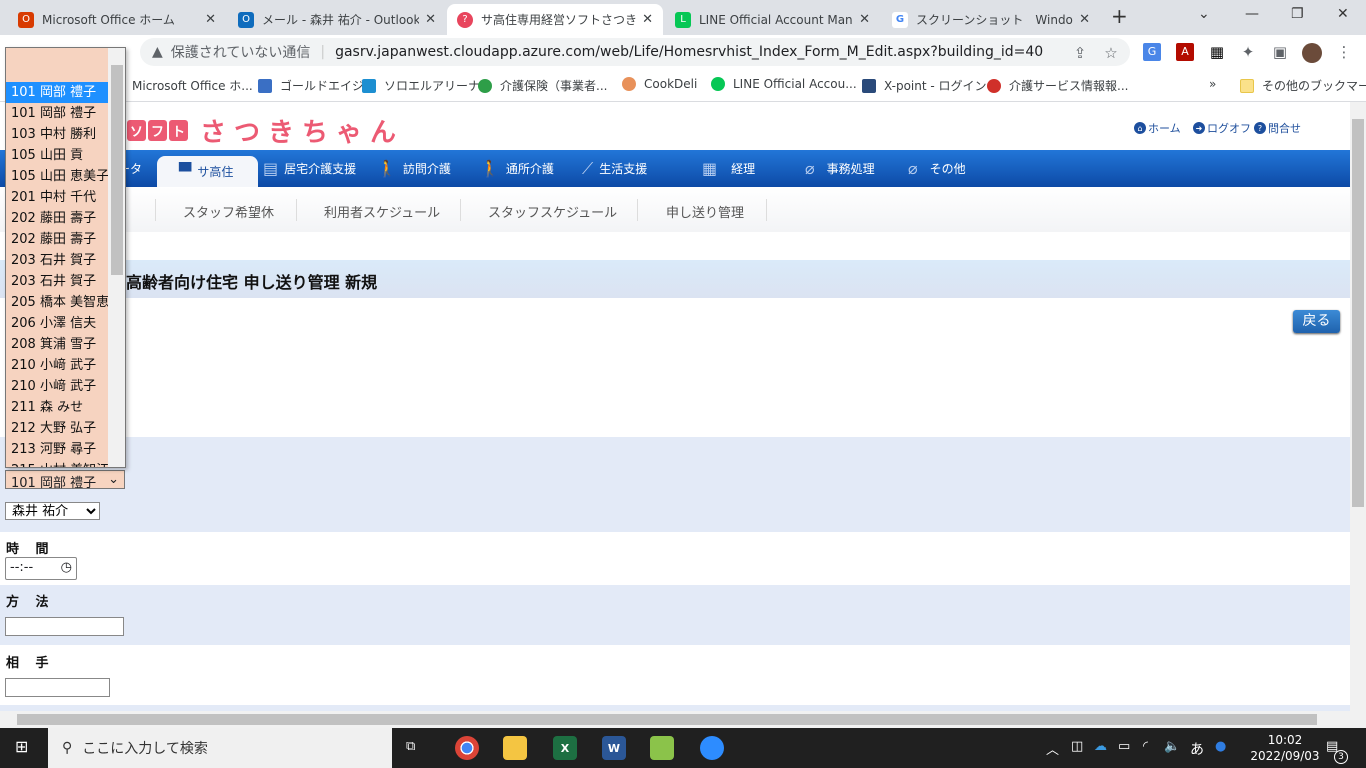 Image resolution: width=1366 pixels, height=768 pixels. Describe the element at coordinates (57, 155) in the screenshot. I see `dropdown-option: 105 山田 貢` at that location.